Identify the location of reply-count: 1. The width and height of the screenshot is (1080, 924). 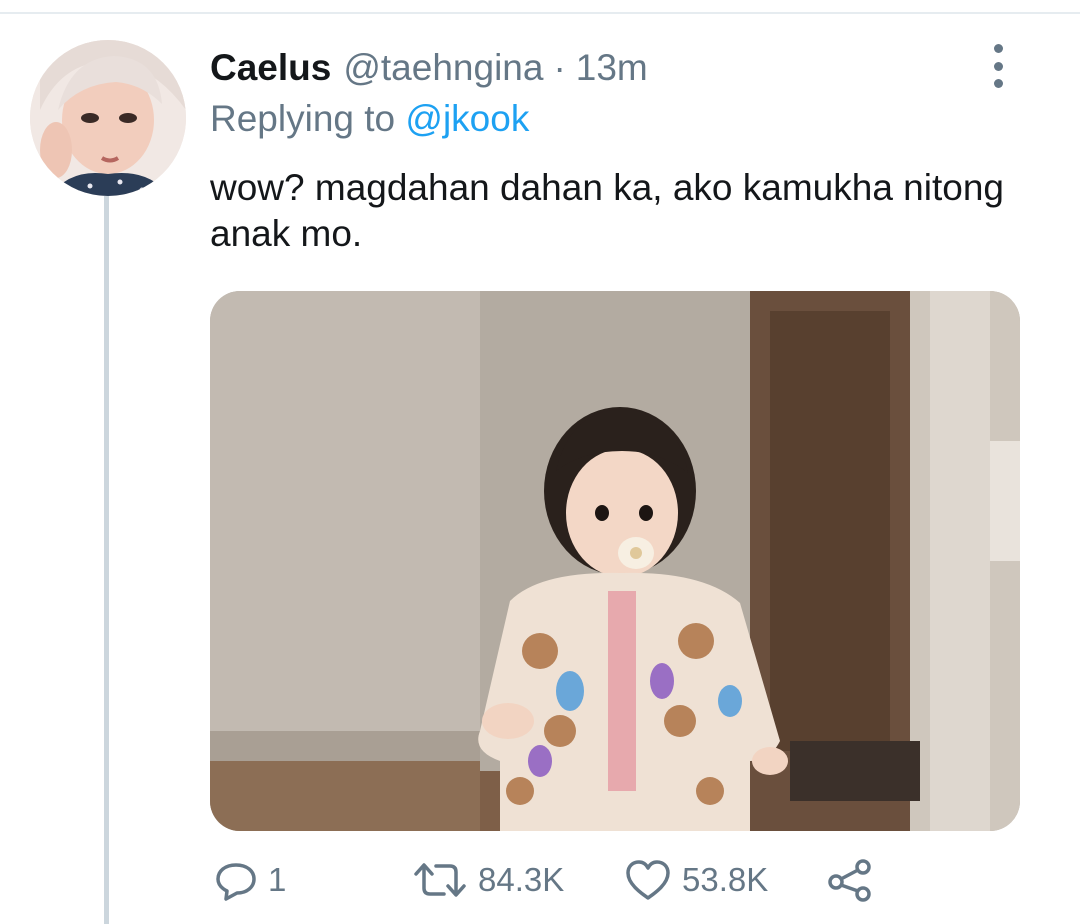
(277, 879).